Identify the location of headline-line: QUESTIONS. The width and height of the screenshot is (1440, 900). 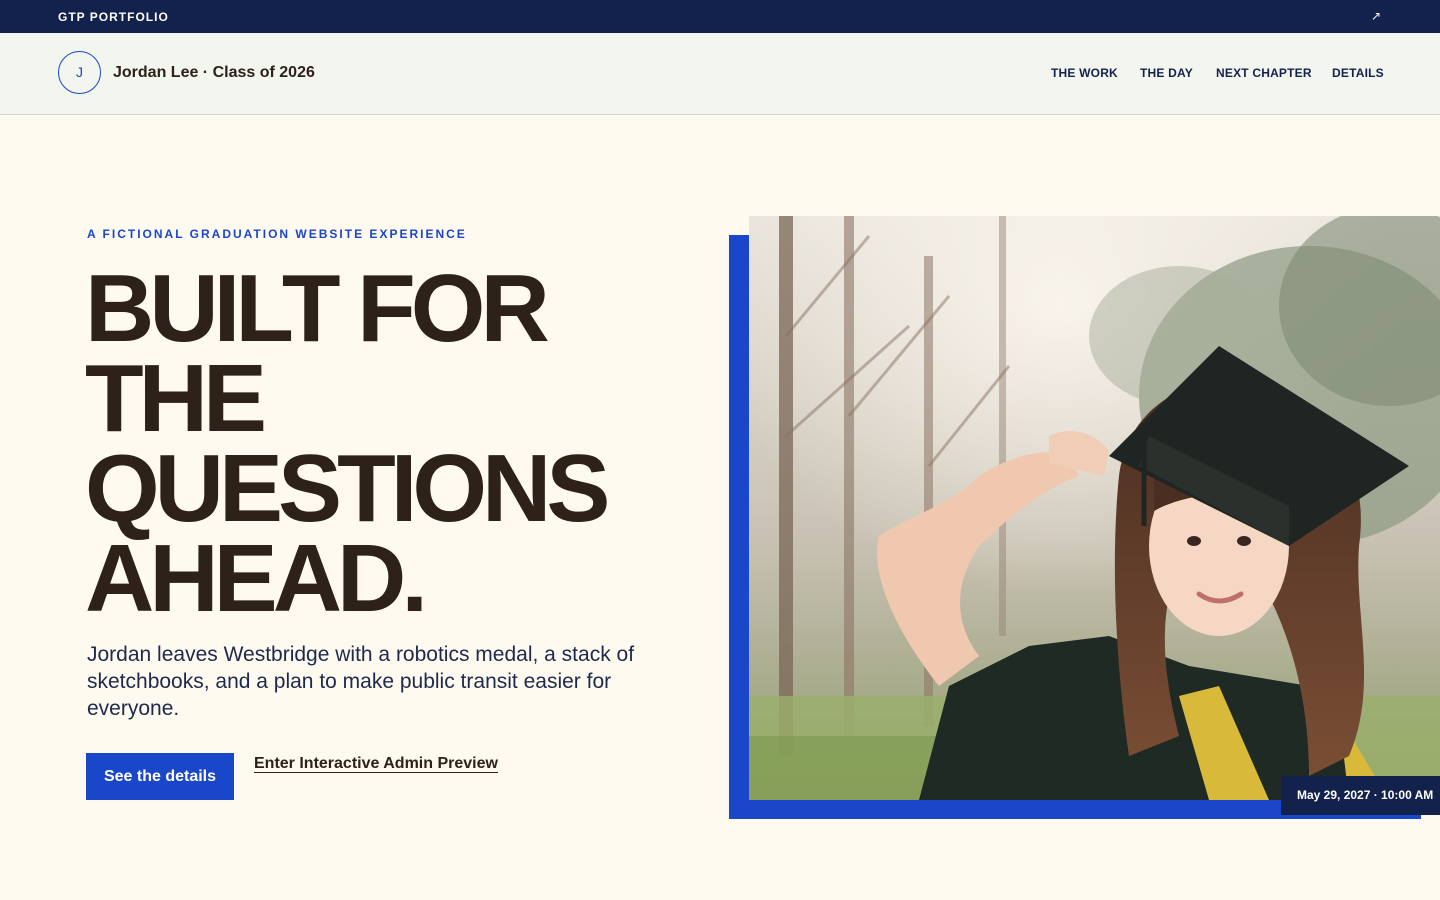
(347, 488).